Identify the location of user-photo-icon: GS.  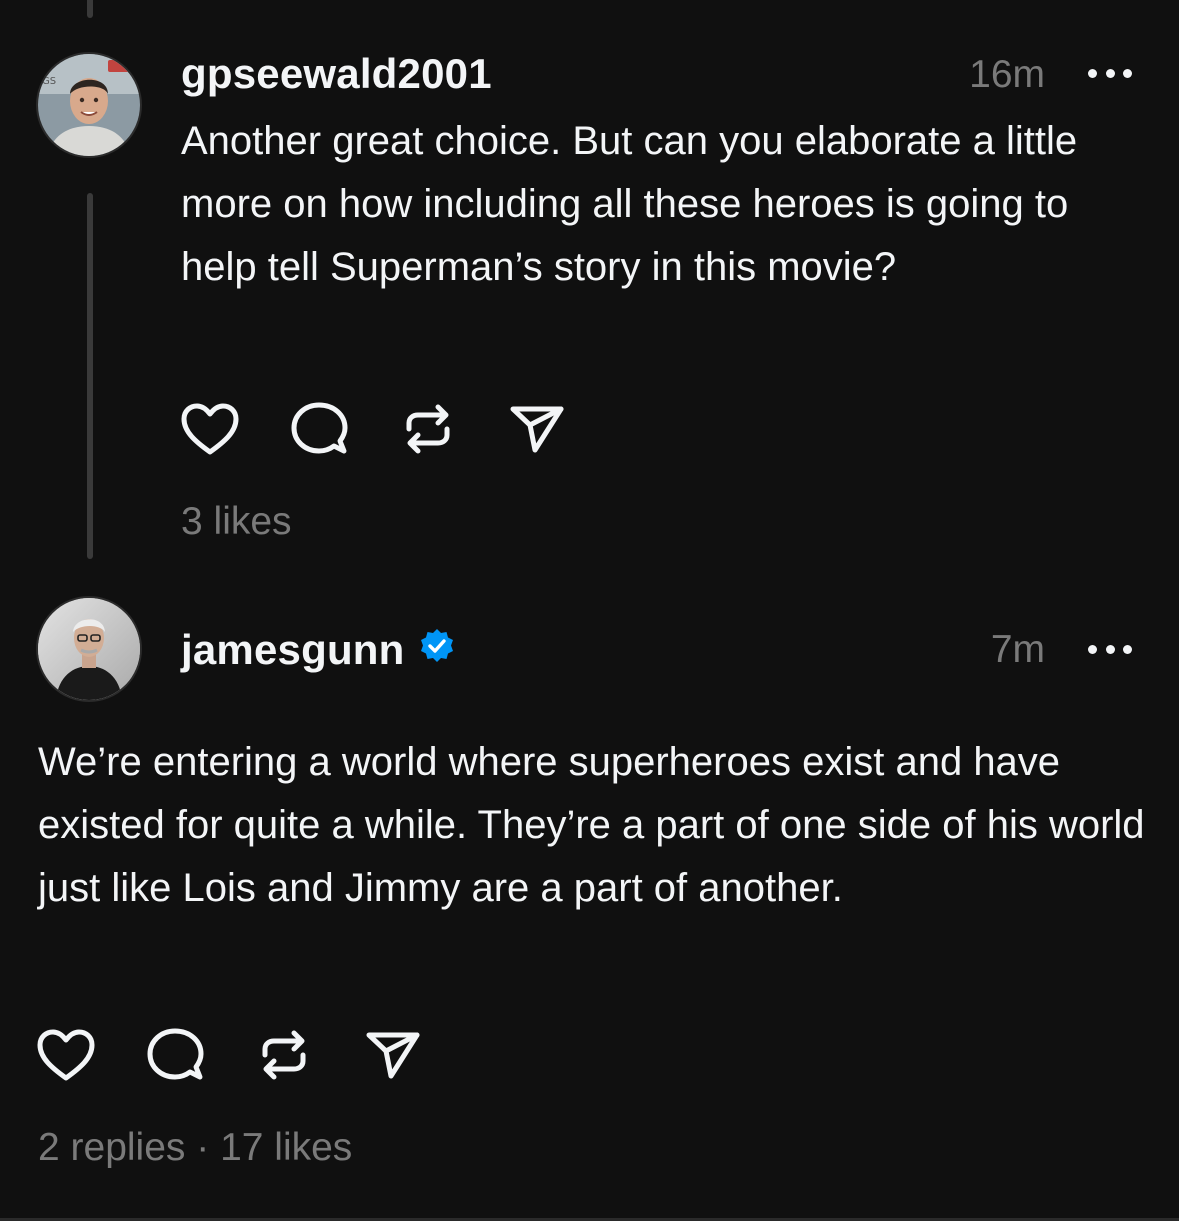
(89, 105).